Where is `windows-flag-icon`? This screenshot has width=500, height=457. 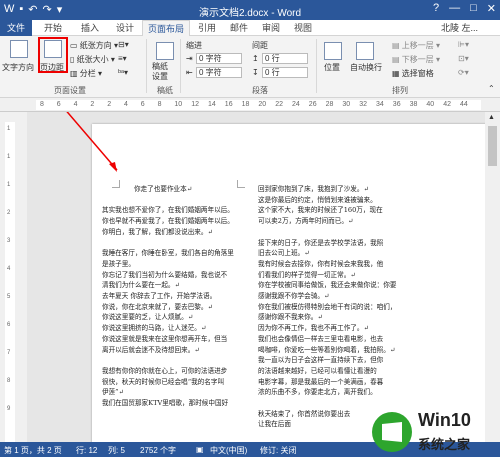
windows-flag-icon is located at coordinates (392, 432).